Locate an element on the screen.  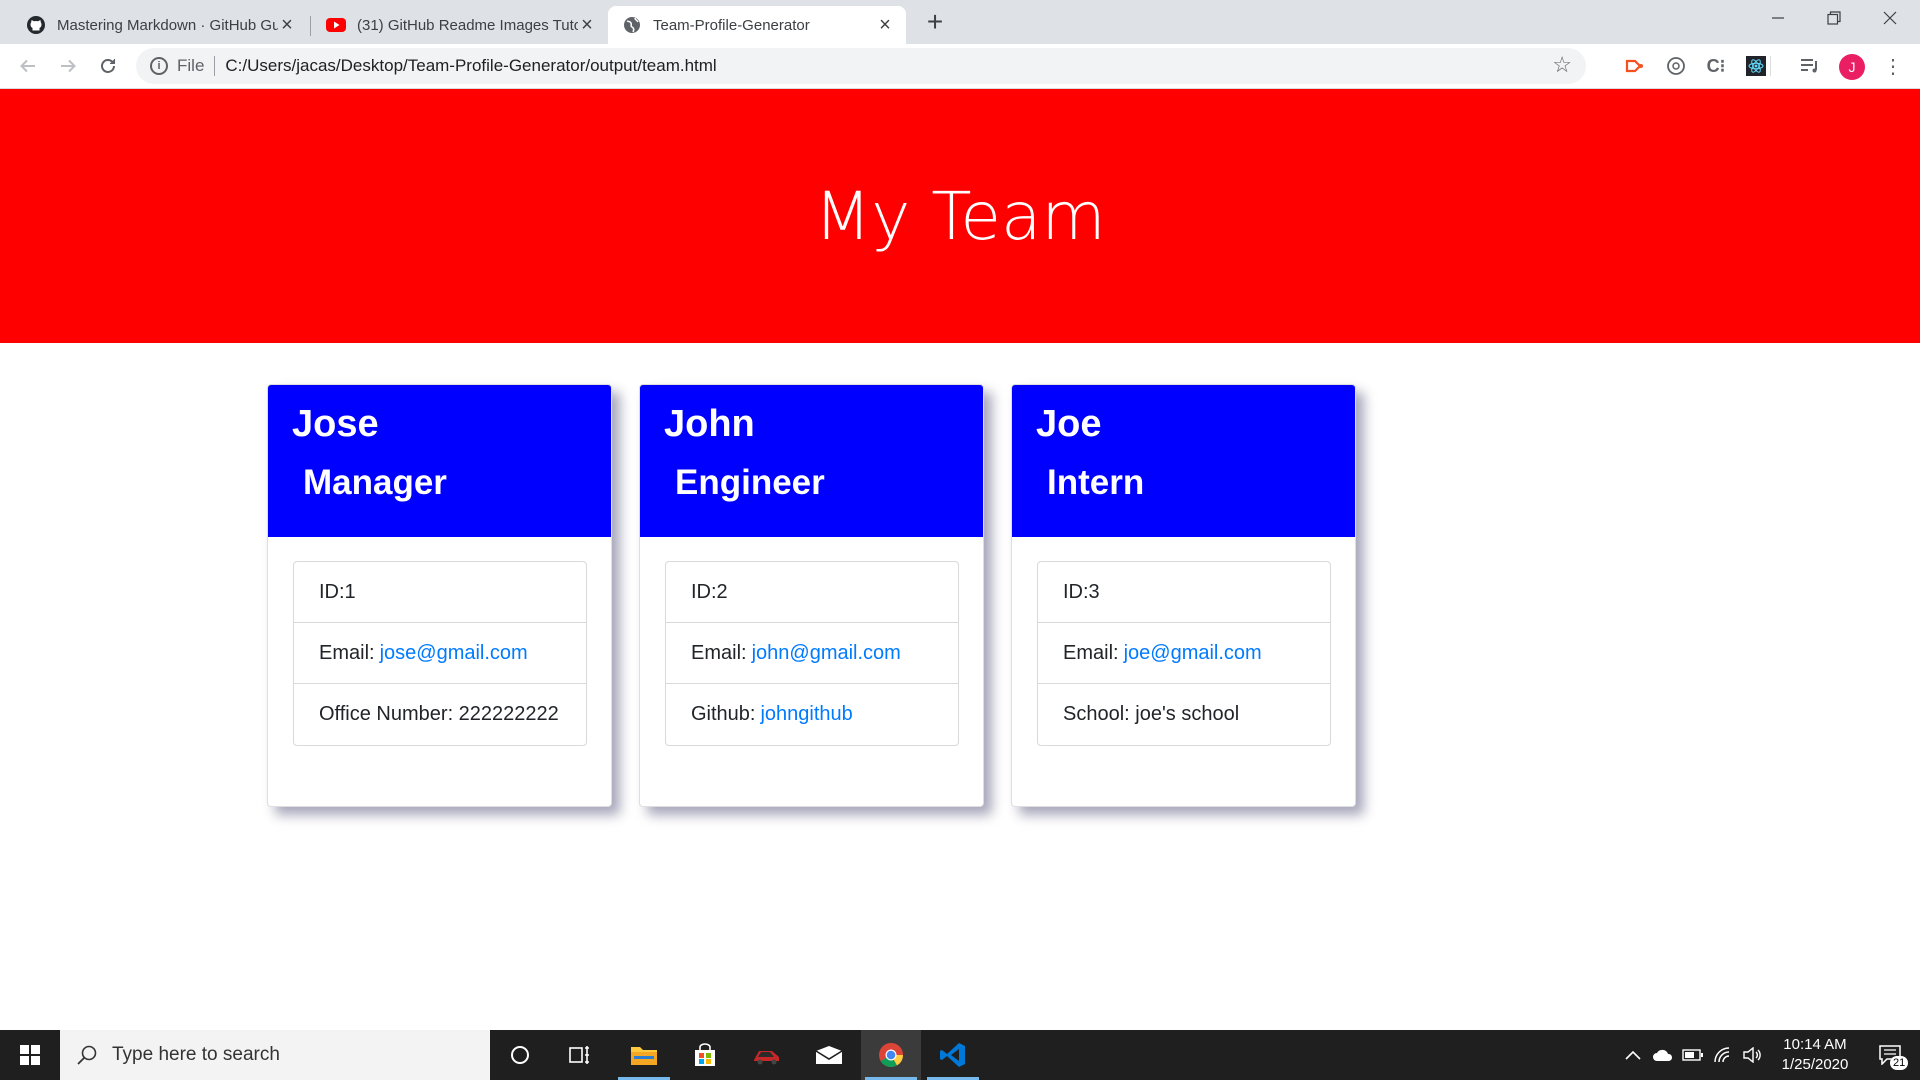
clock-date: 1/25/2020 is located at coordinates (1815, 1064).